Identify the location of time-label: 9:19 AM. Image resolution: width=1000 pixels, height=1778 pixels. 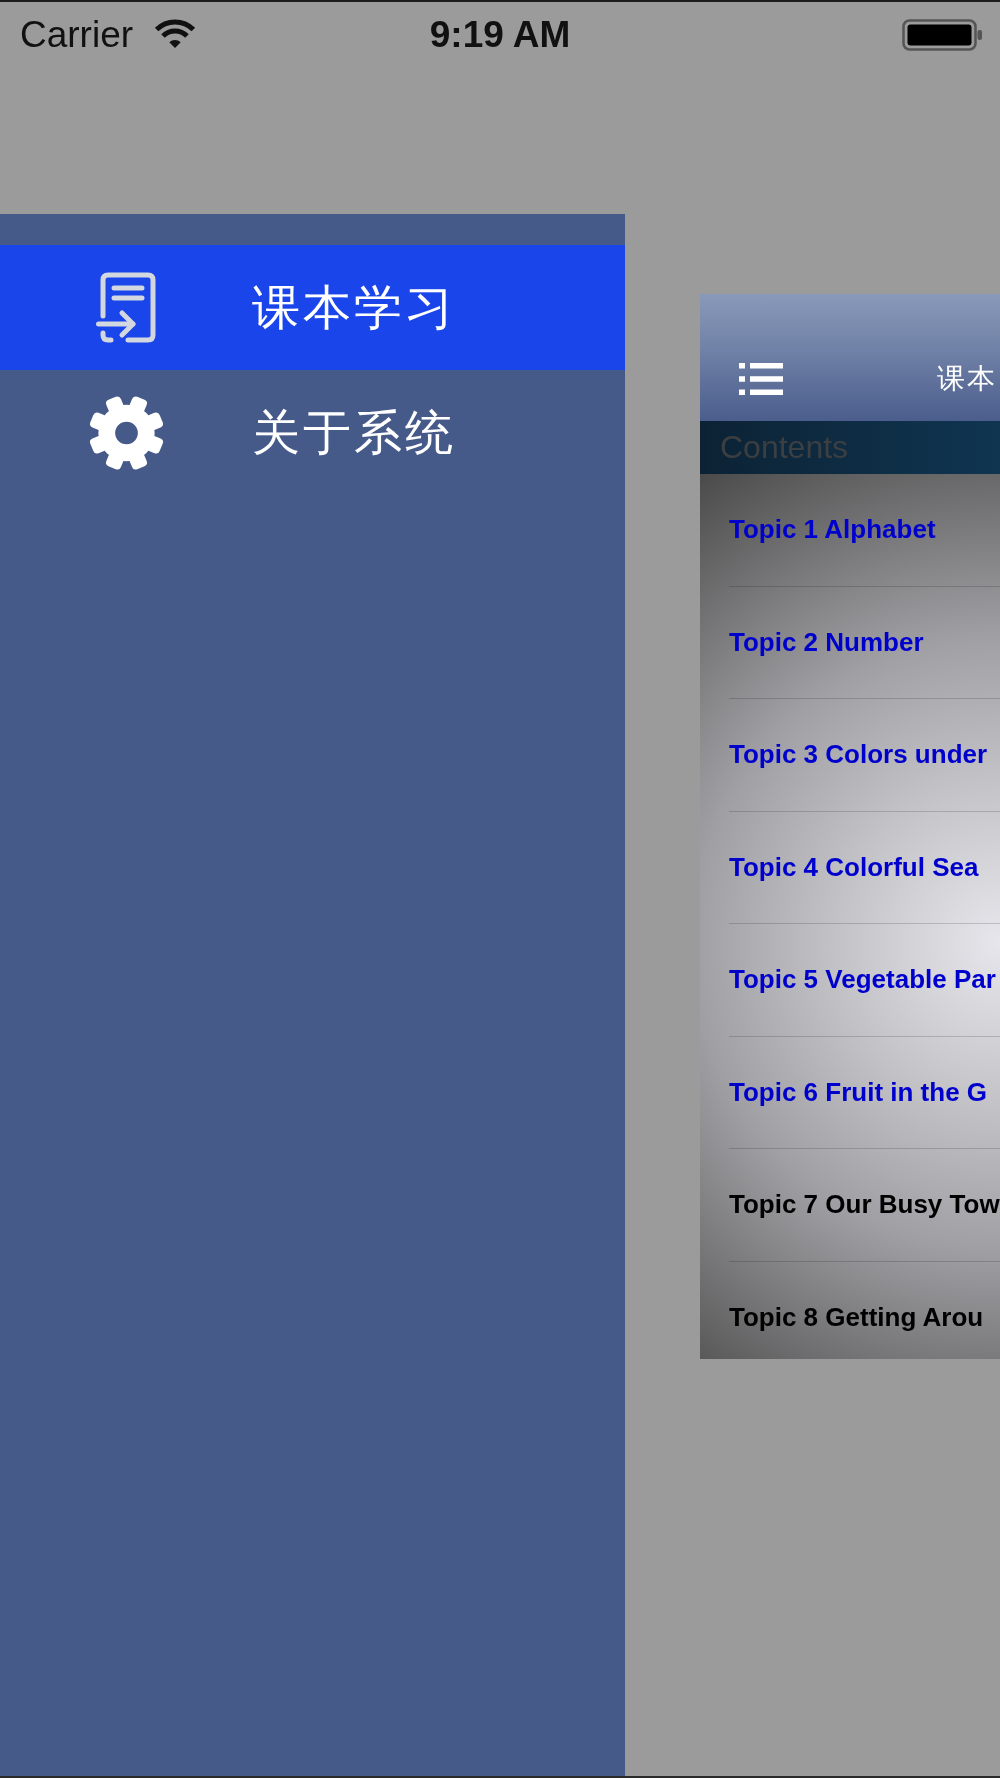
(500, 35).